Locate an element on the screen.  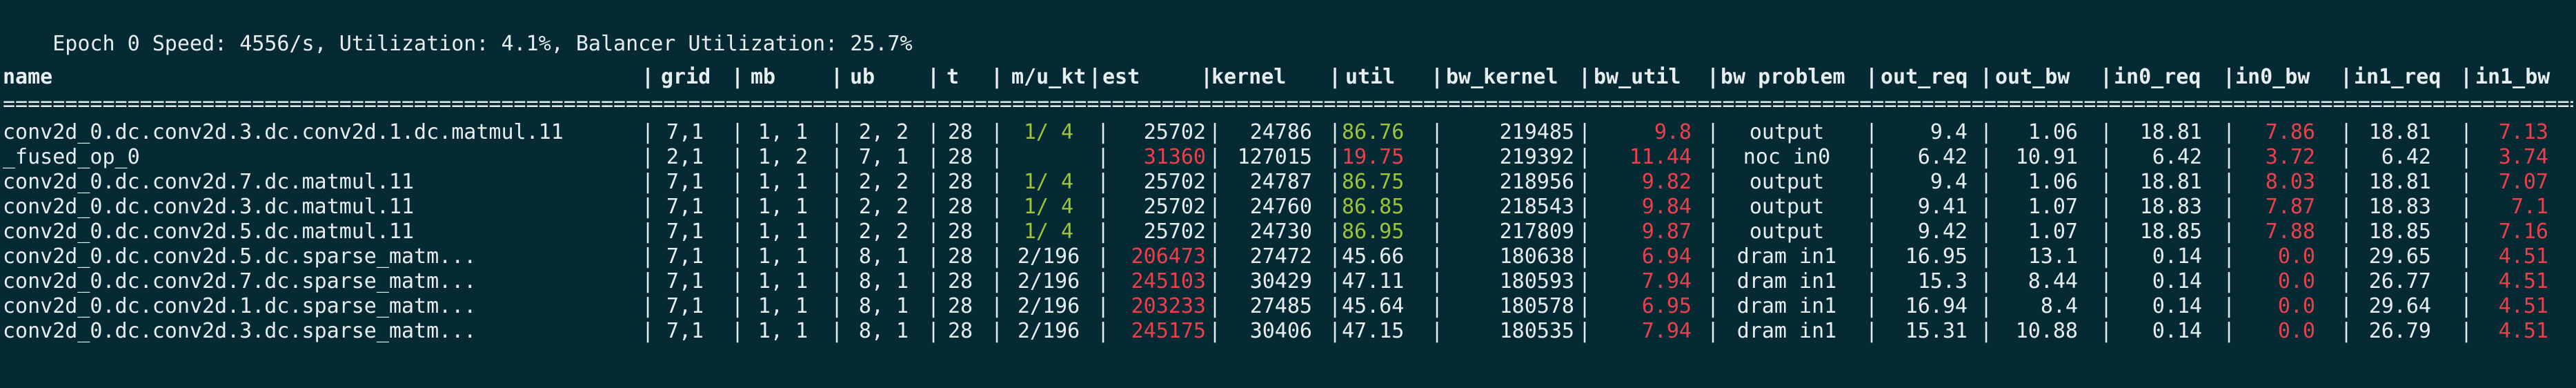
cell-bw-kernel: 180535 is located at coordinates (1536, 331).